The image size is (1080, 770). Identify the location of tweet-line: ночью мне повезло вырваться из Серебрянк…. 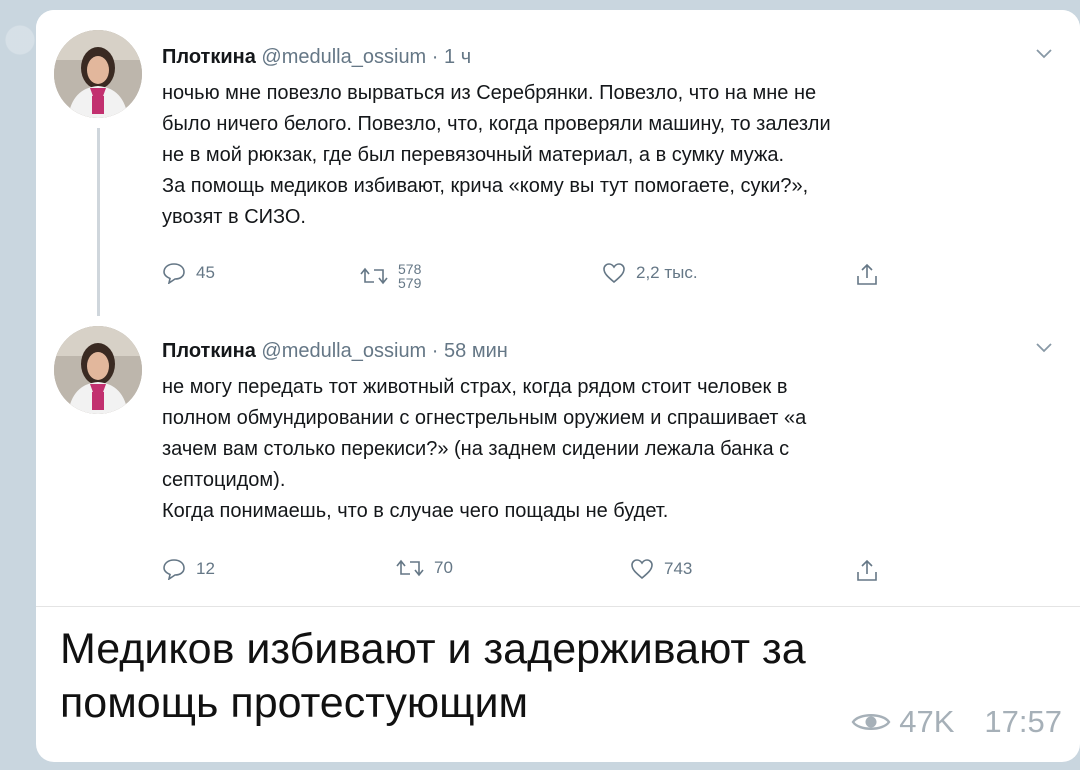
(489, 93).